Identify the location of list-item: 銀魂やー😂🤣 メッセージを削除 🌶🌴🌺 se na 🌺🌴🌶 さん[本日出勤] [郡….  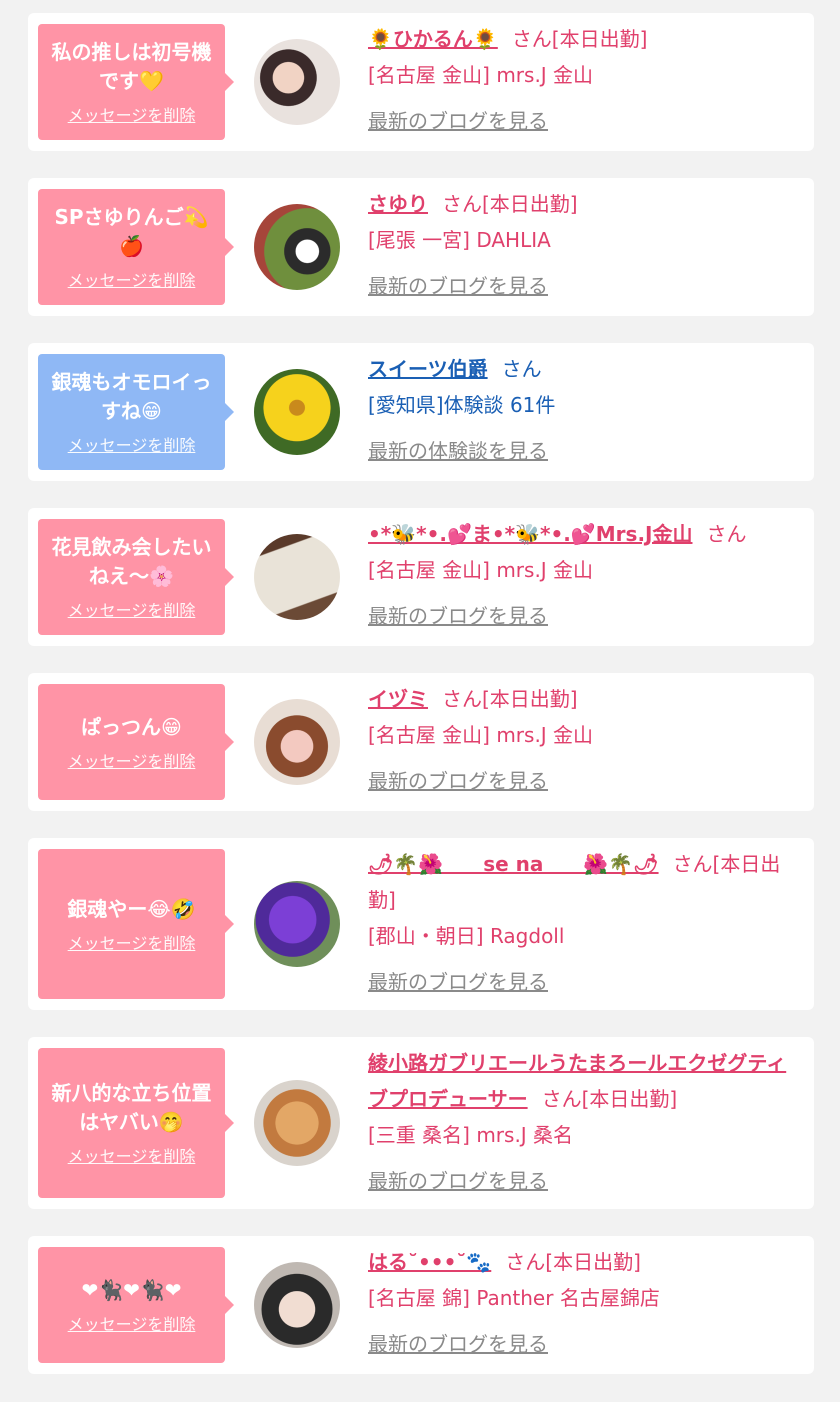
(421, 924).